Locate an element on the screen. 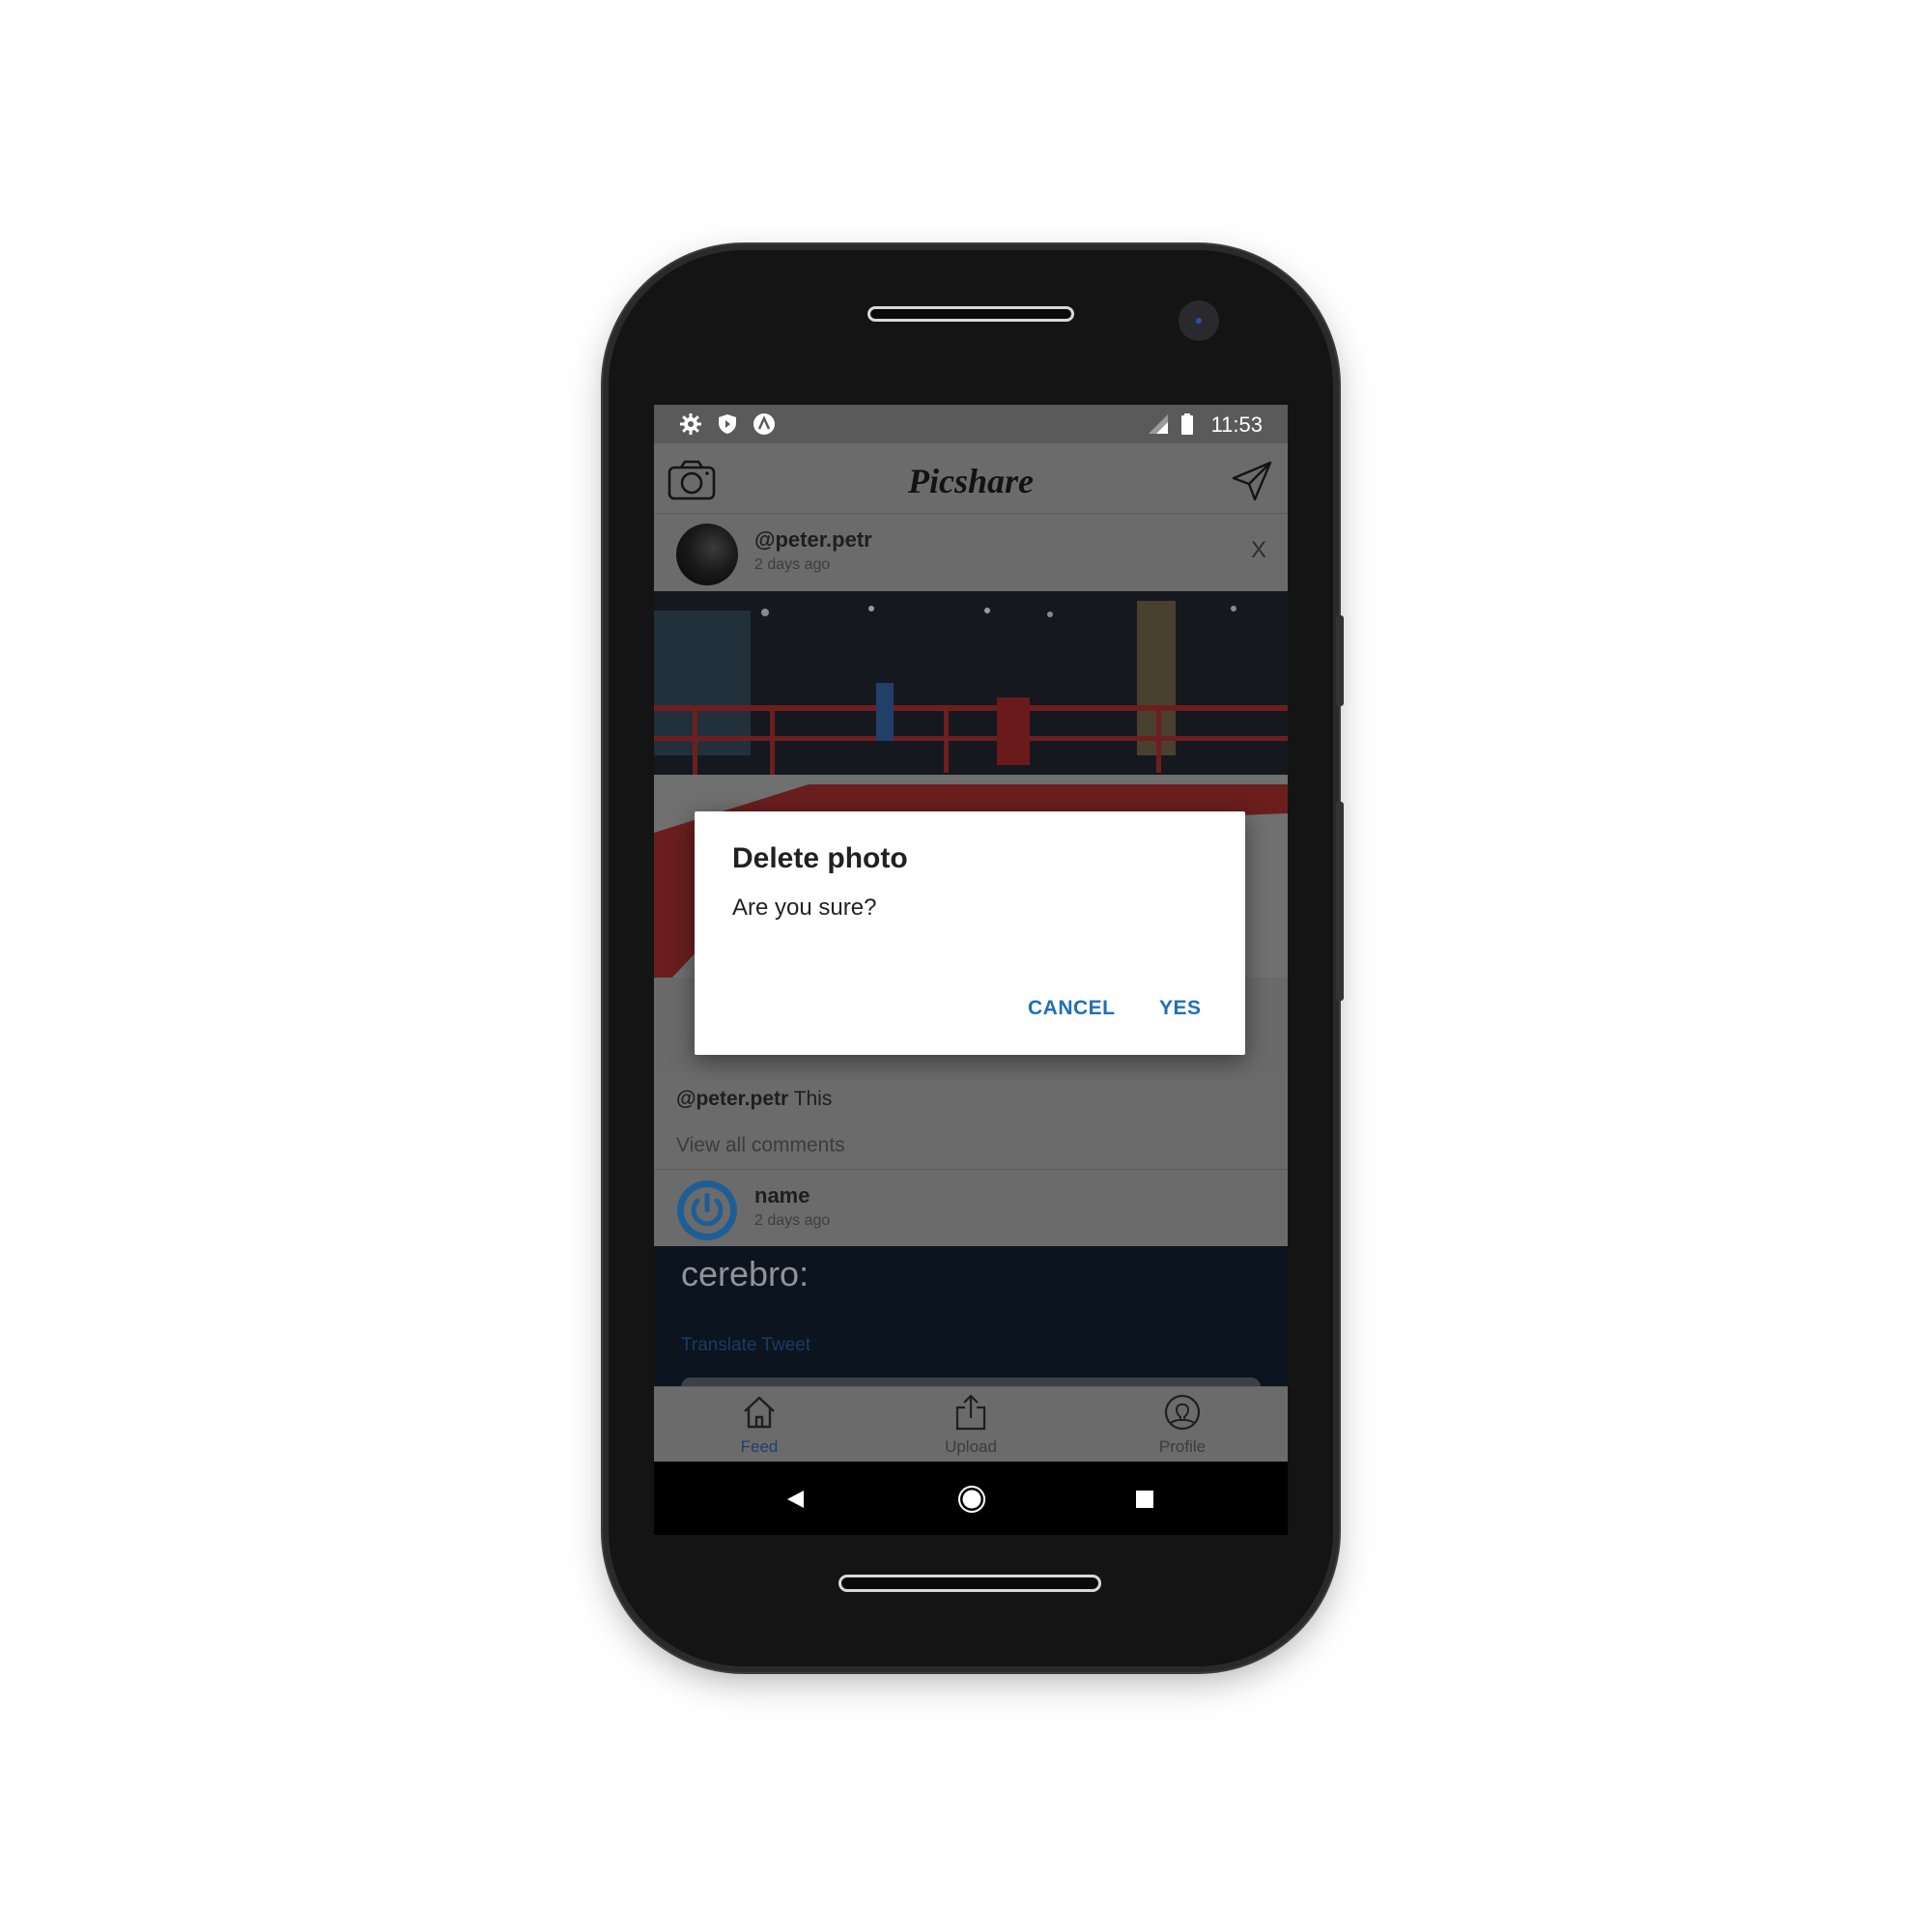 The width and height of the screenshot is (1932, 1932). tab-feed: Feed is located at coordinates (759, 1425).